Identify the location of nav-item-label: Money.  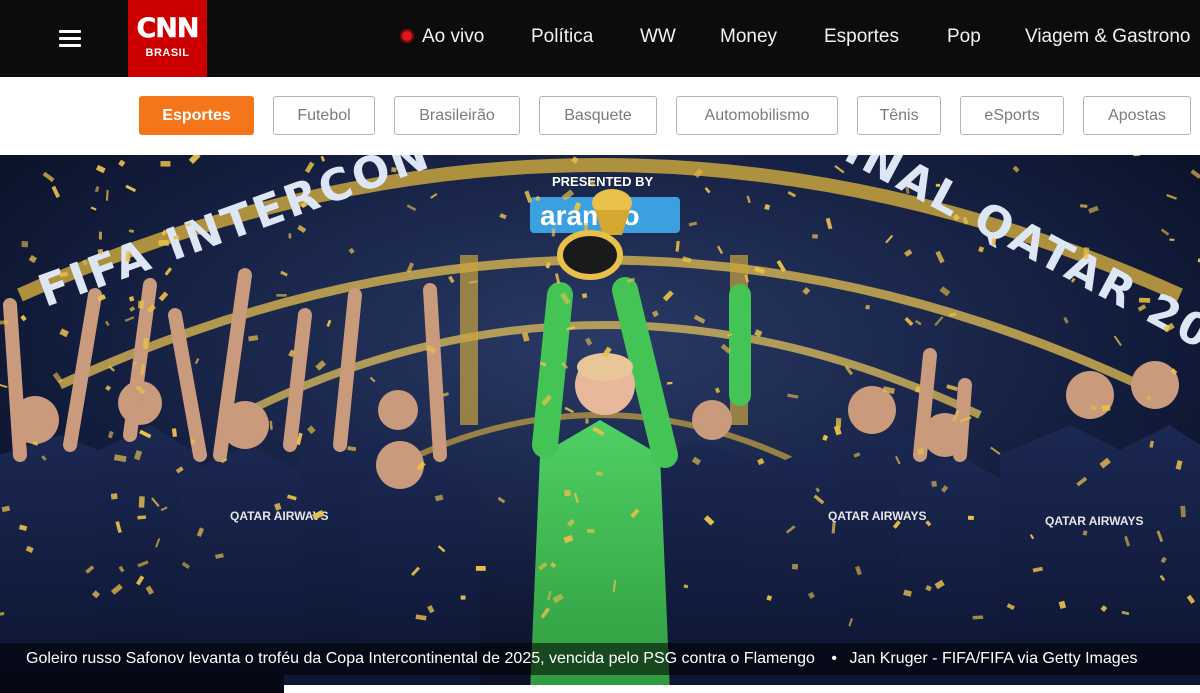
(749, 36).